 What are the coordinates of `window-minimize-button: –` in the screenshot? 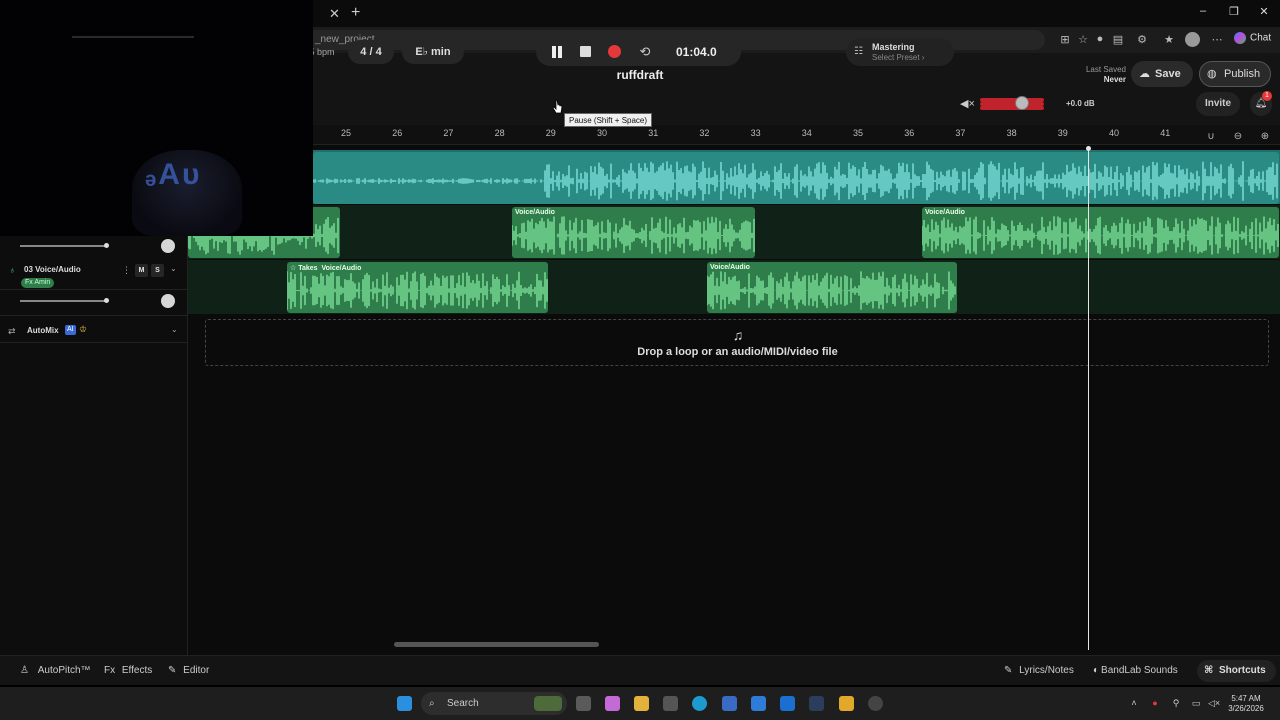 It's located at (1203, 12).